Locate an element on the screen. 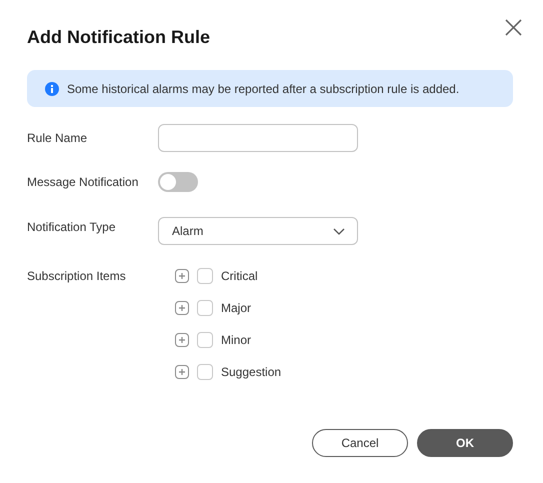 Image resolution: width=543 pixels, height=483 pixels. toggle-switch is located at coordinates (178, 182).